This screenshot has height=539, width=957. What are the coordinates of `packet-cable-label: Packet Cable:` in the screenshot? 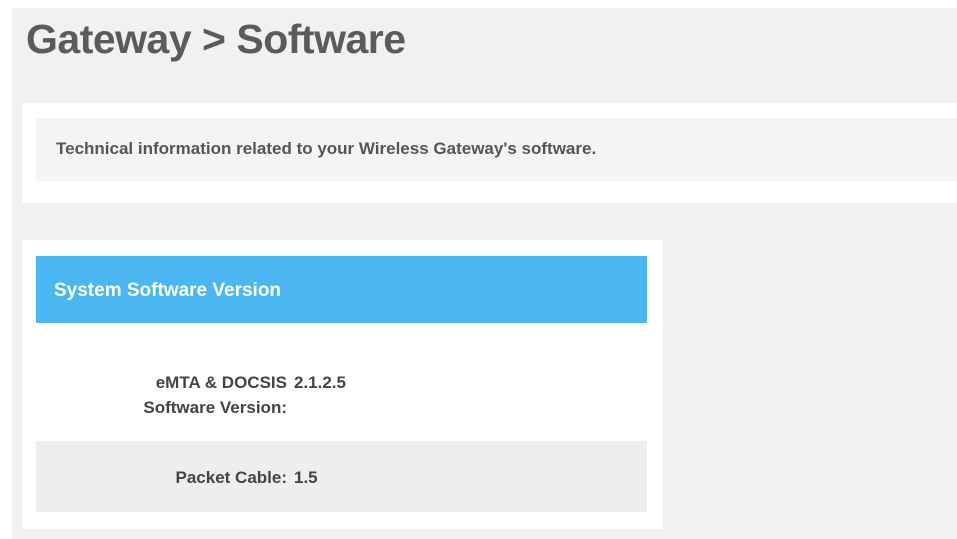 It's located at (232, 477).